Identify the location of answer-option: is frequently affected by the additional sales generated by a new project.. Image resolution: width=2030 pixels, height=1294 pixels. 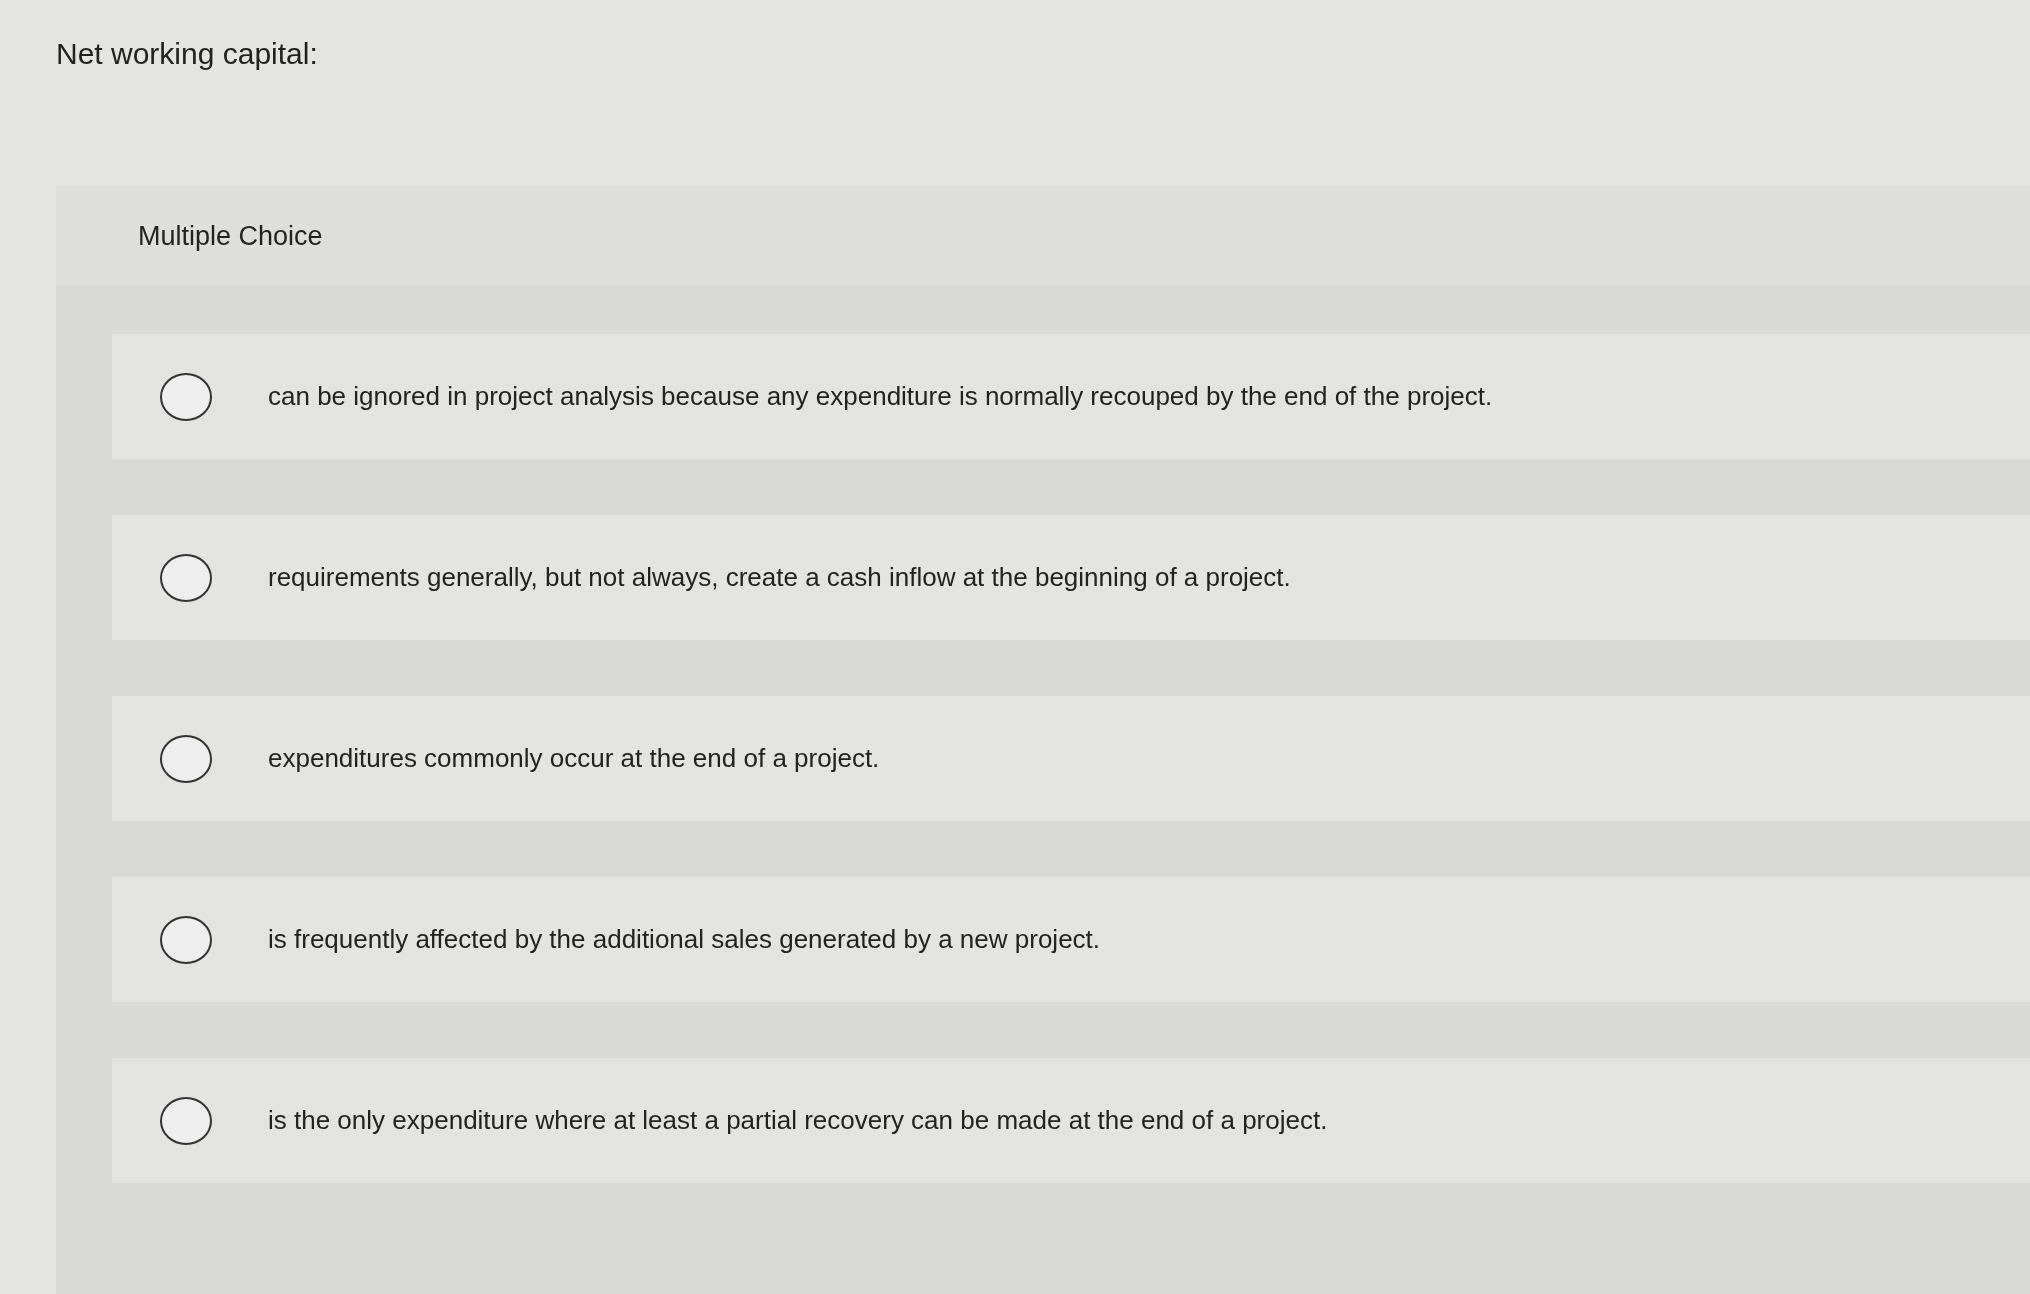
(1071, 939).